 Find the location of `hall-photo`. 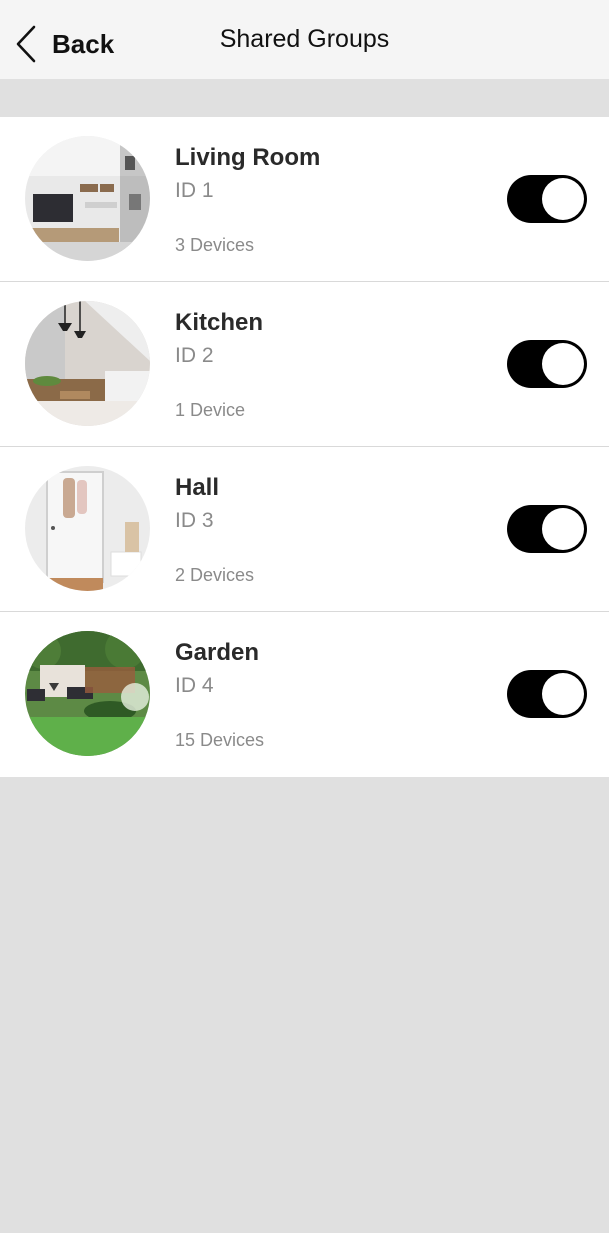

hall-photo is located at coordinates (87, 528).